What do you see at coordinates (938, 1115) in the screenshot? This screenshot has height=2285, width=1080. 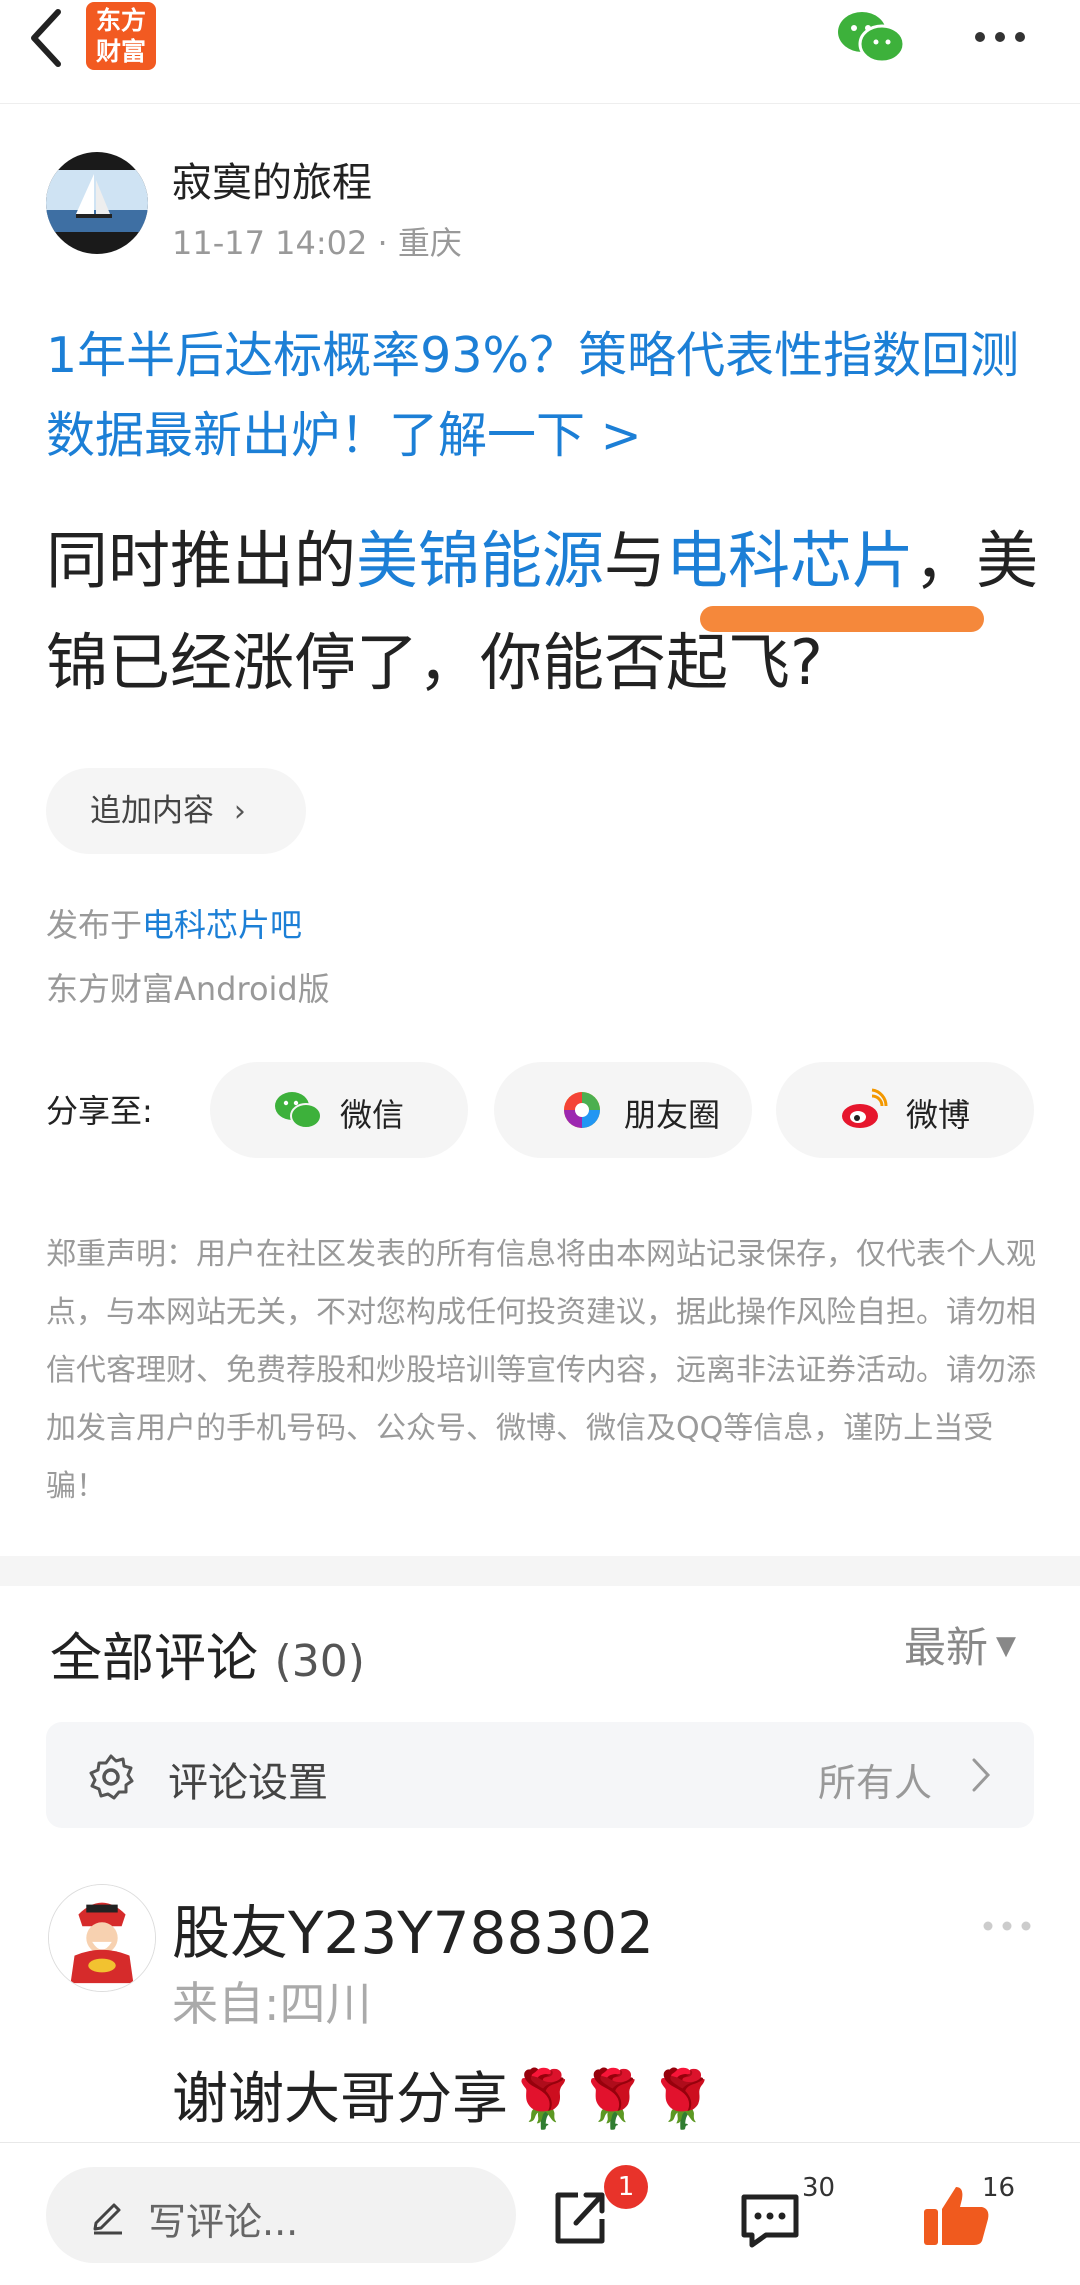 I see `share-weibo-label: 微博` at bounding box center [938, 1115].